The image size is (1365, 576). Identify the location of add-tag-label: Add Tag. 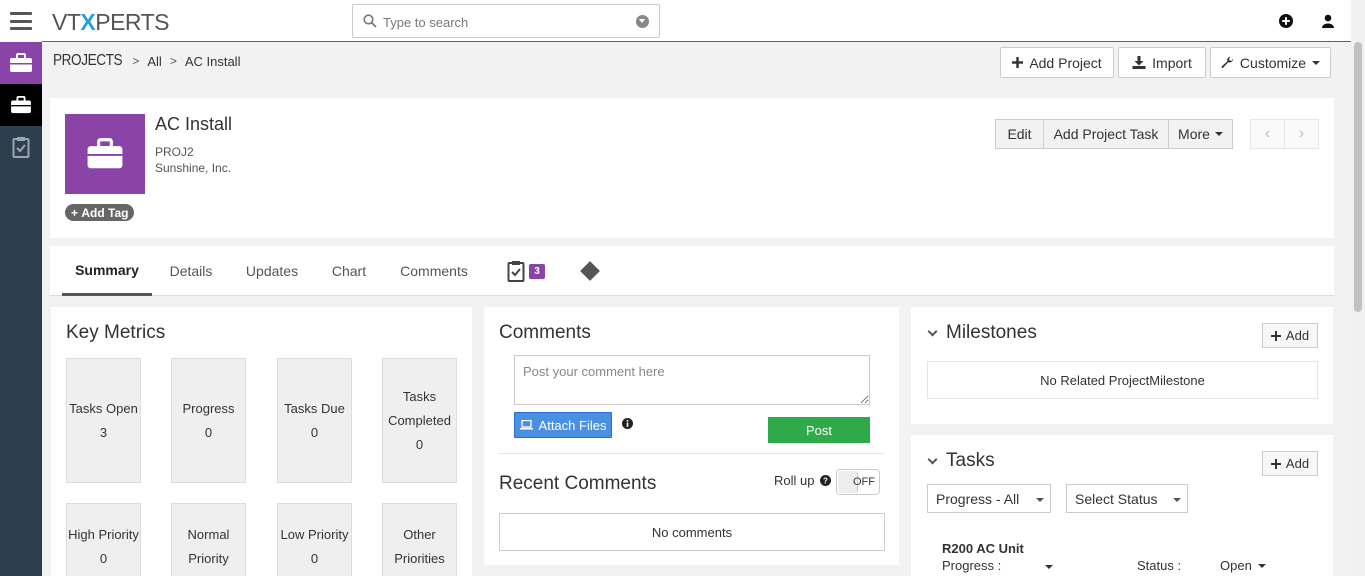
(105, 212).